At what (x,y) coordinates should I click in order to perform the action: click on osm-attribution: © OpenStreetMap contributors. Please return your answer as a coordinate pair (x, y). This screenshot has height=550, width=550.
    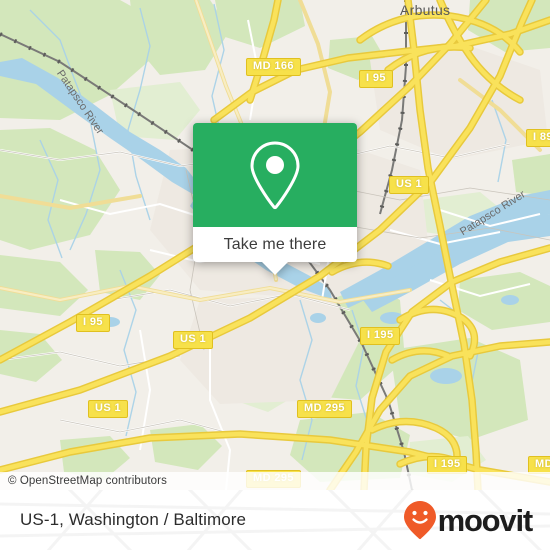
    Looking at the image, I should click on (275, 481).